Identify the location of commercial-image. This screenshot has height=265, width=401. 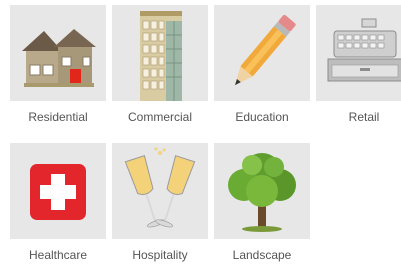
(160, 53).